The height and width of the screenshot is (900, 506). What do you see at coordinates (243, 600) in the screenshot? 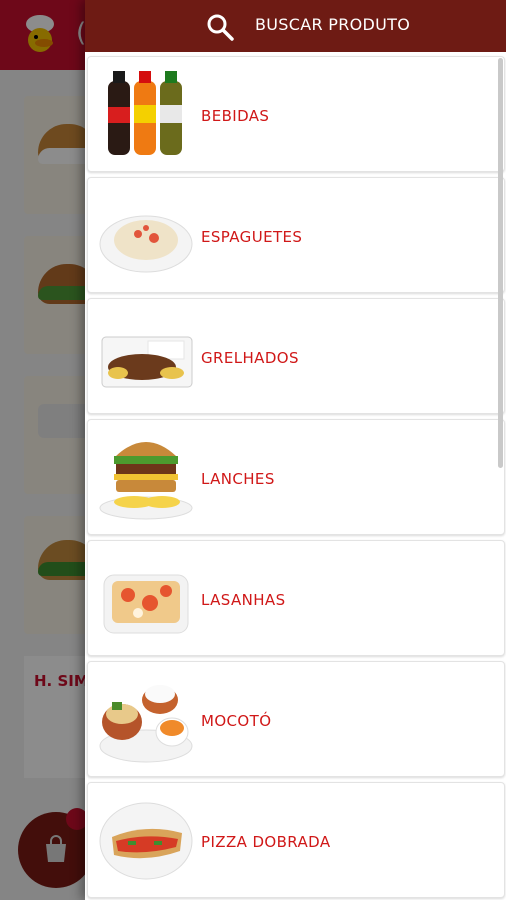
I see `category-label: LASANHAS` at bounding box center [243, 600].